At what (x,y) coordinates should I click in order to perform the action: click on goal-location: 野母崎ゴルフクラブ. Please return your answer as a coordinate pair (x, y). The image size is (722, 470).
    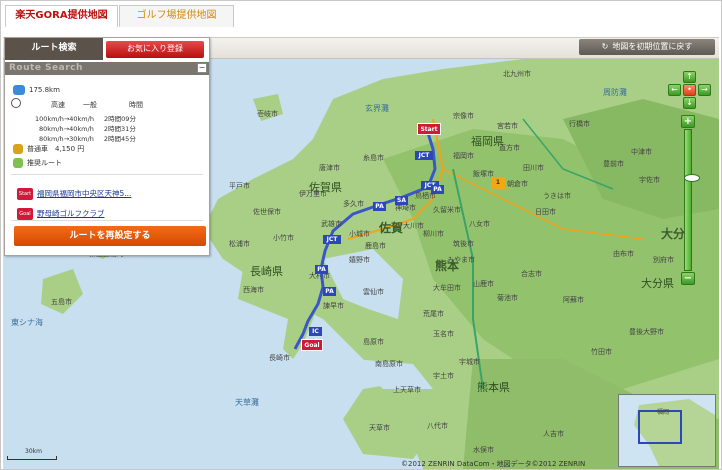
    Looking at the image, I should click on (71, 213).